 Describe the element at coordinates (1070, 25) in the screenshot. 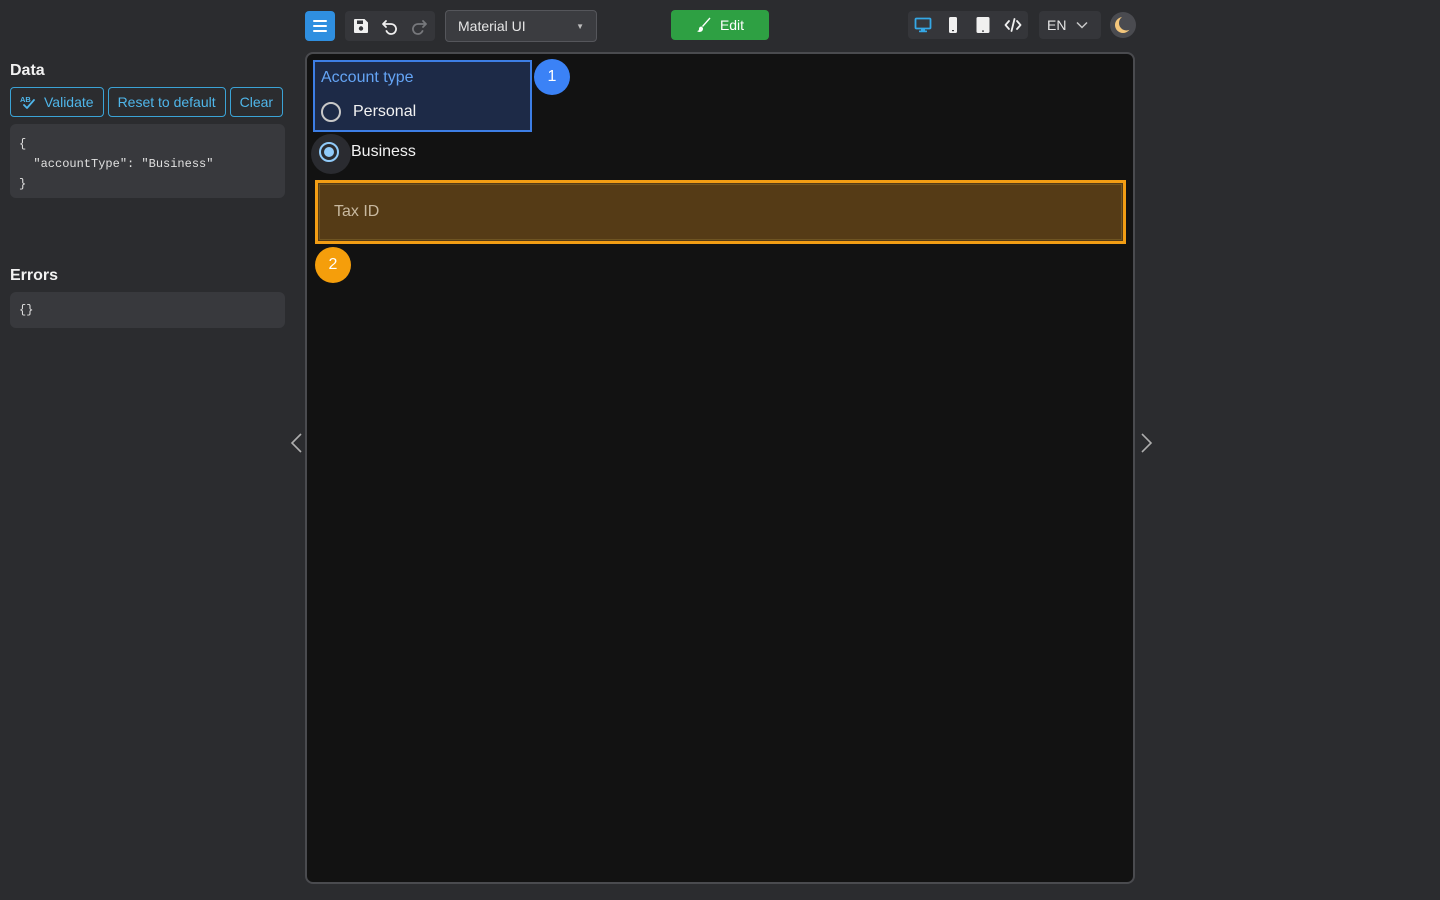

I see `language-select: EN` at that location.